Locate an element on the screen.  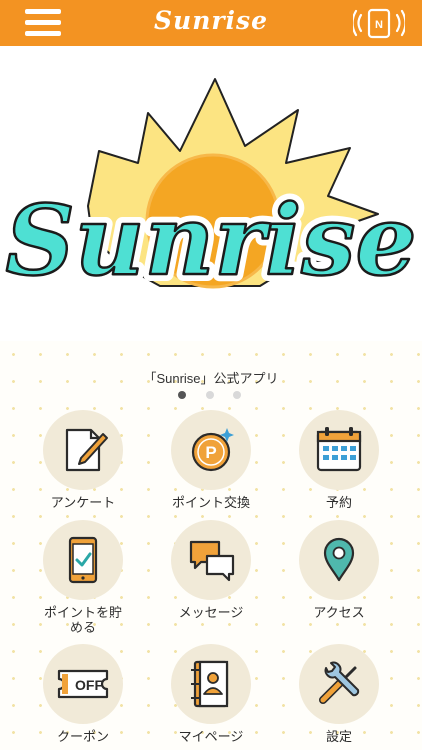
nfc-phone-icon: N is located at coordinates (379, 23).